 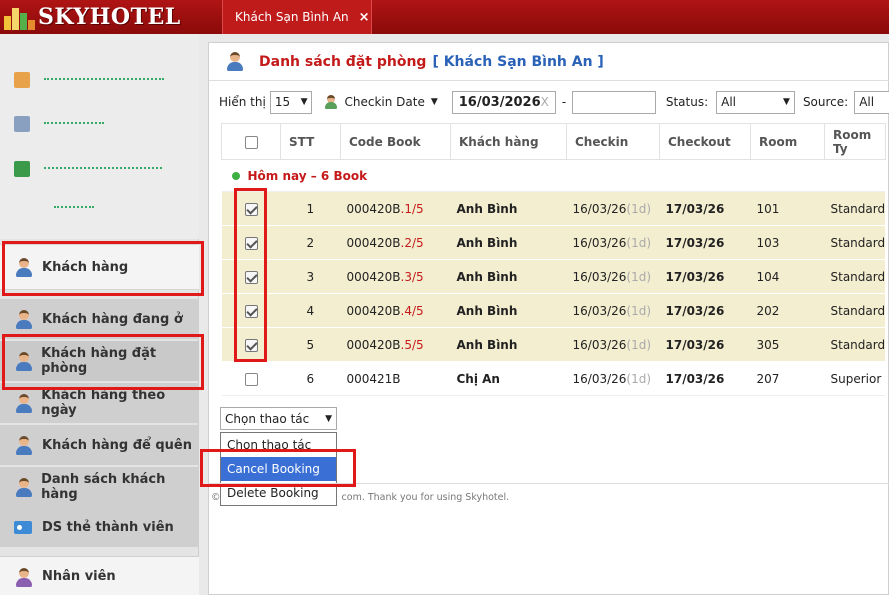 I want to click on sidebar-group-customers: Khách hàng, so click(x=99, y=267).